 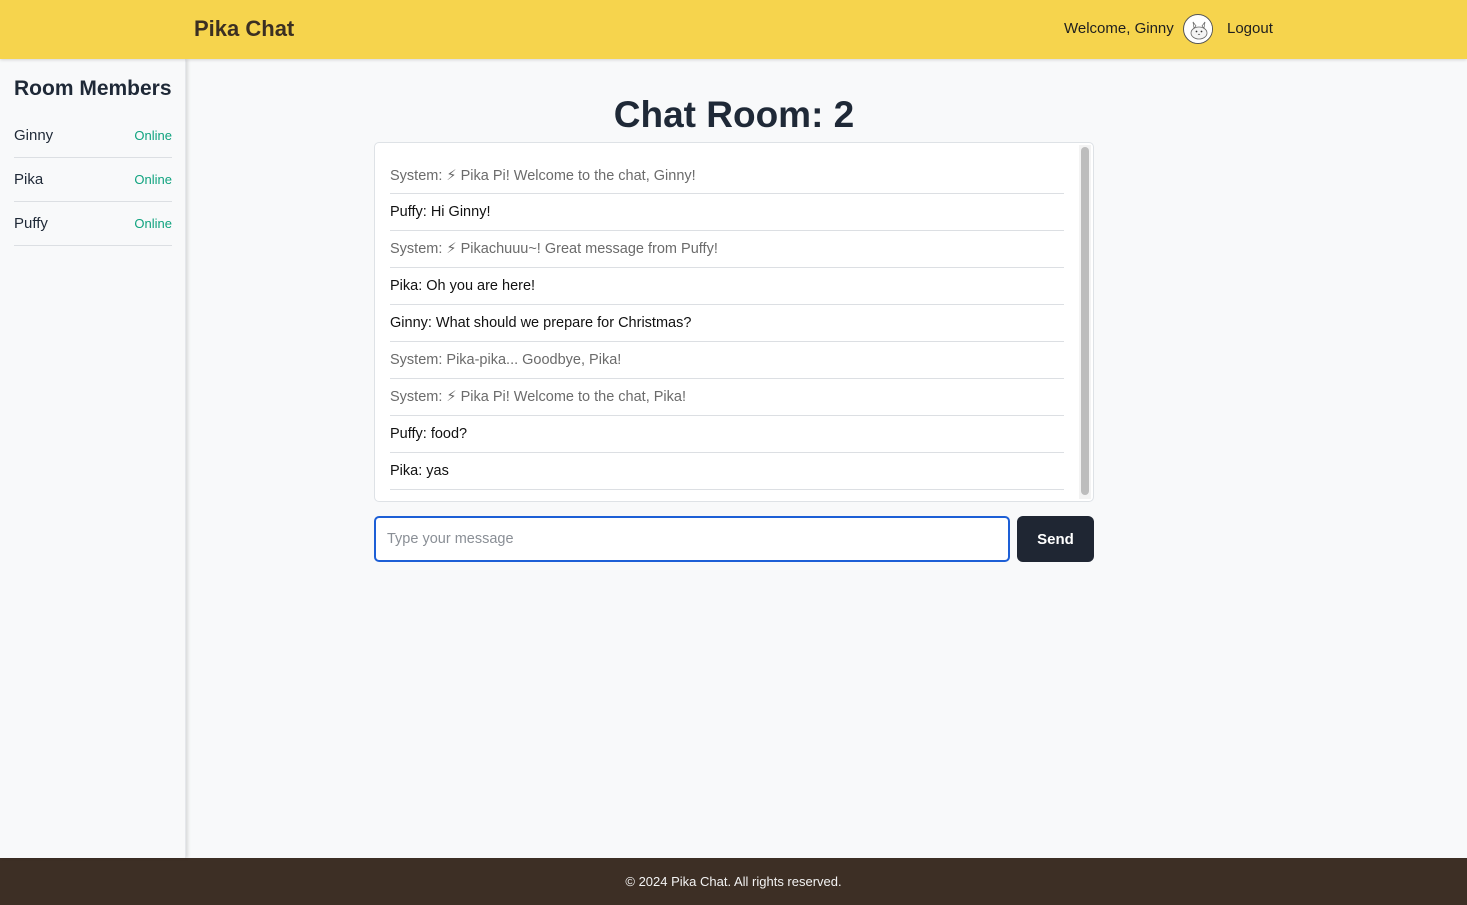 What do you see at coordinates (733, 29) in the screenshot?
I see `top-navbar: Pika Chat Welcome, Ginny Logout` at bounding box center [733, 29].